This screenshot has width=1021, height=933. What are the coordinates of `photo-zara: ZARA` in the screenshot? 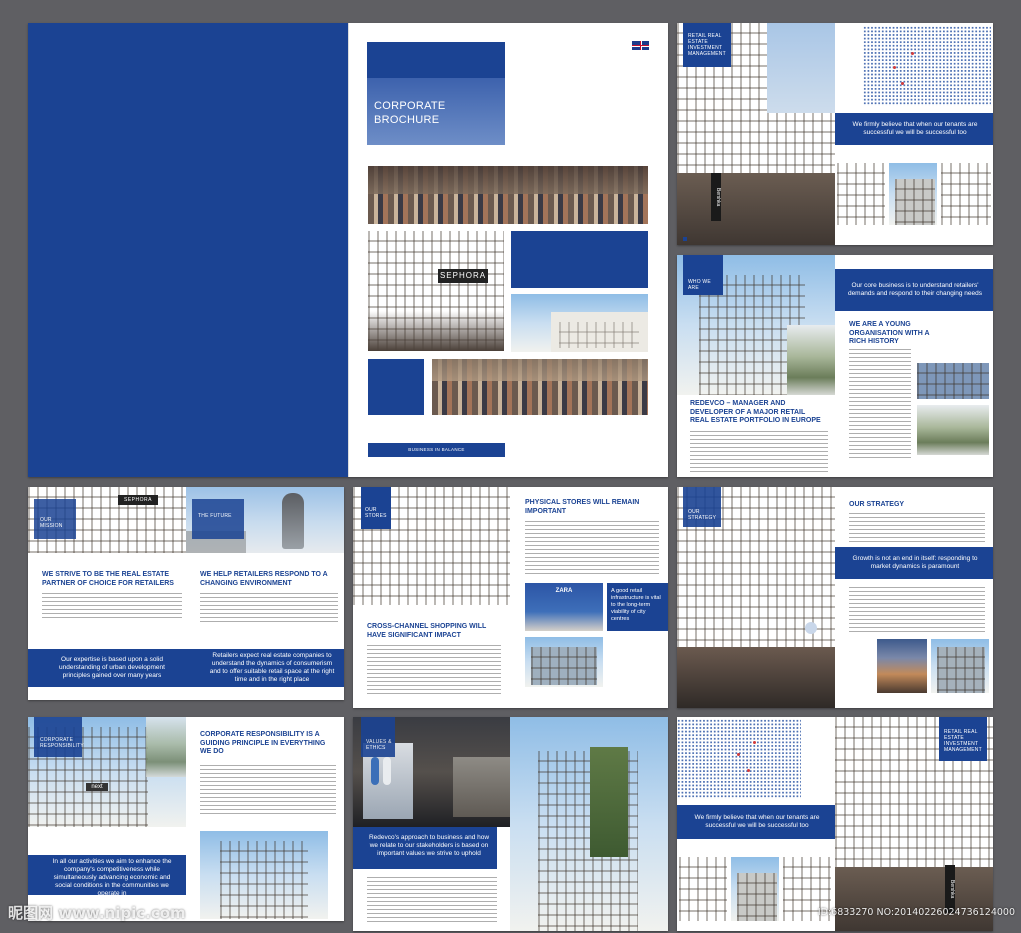 It's located at (564, 607).